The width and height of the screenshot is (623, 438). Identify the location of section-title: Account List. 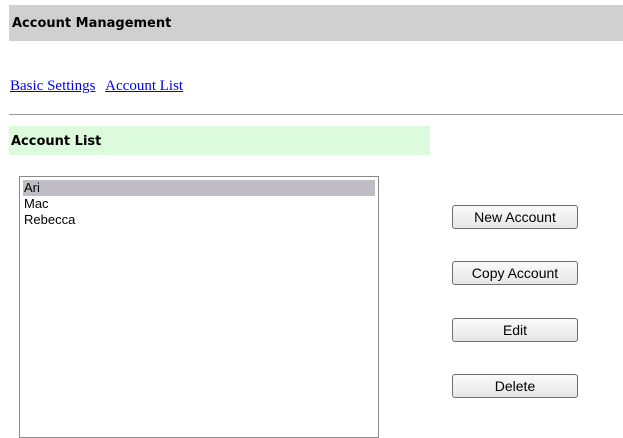
(56, 141).